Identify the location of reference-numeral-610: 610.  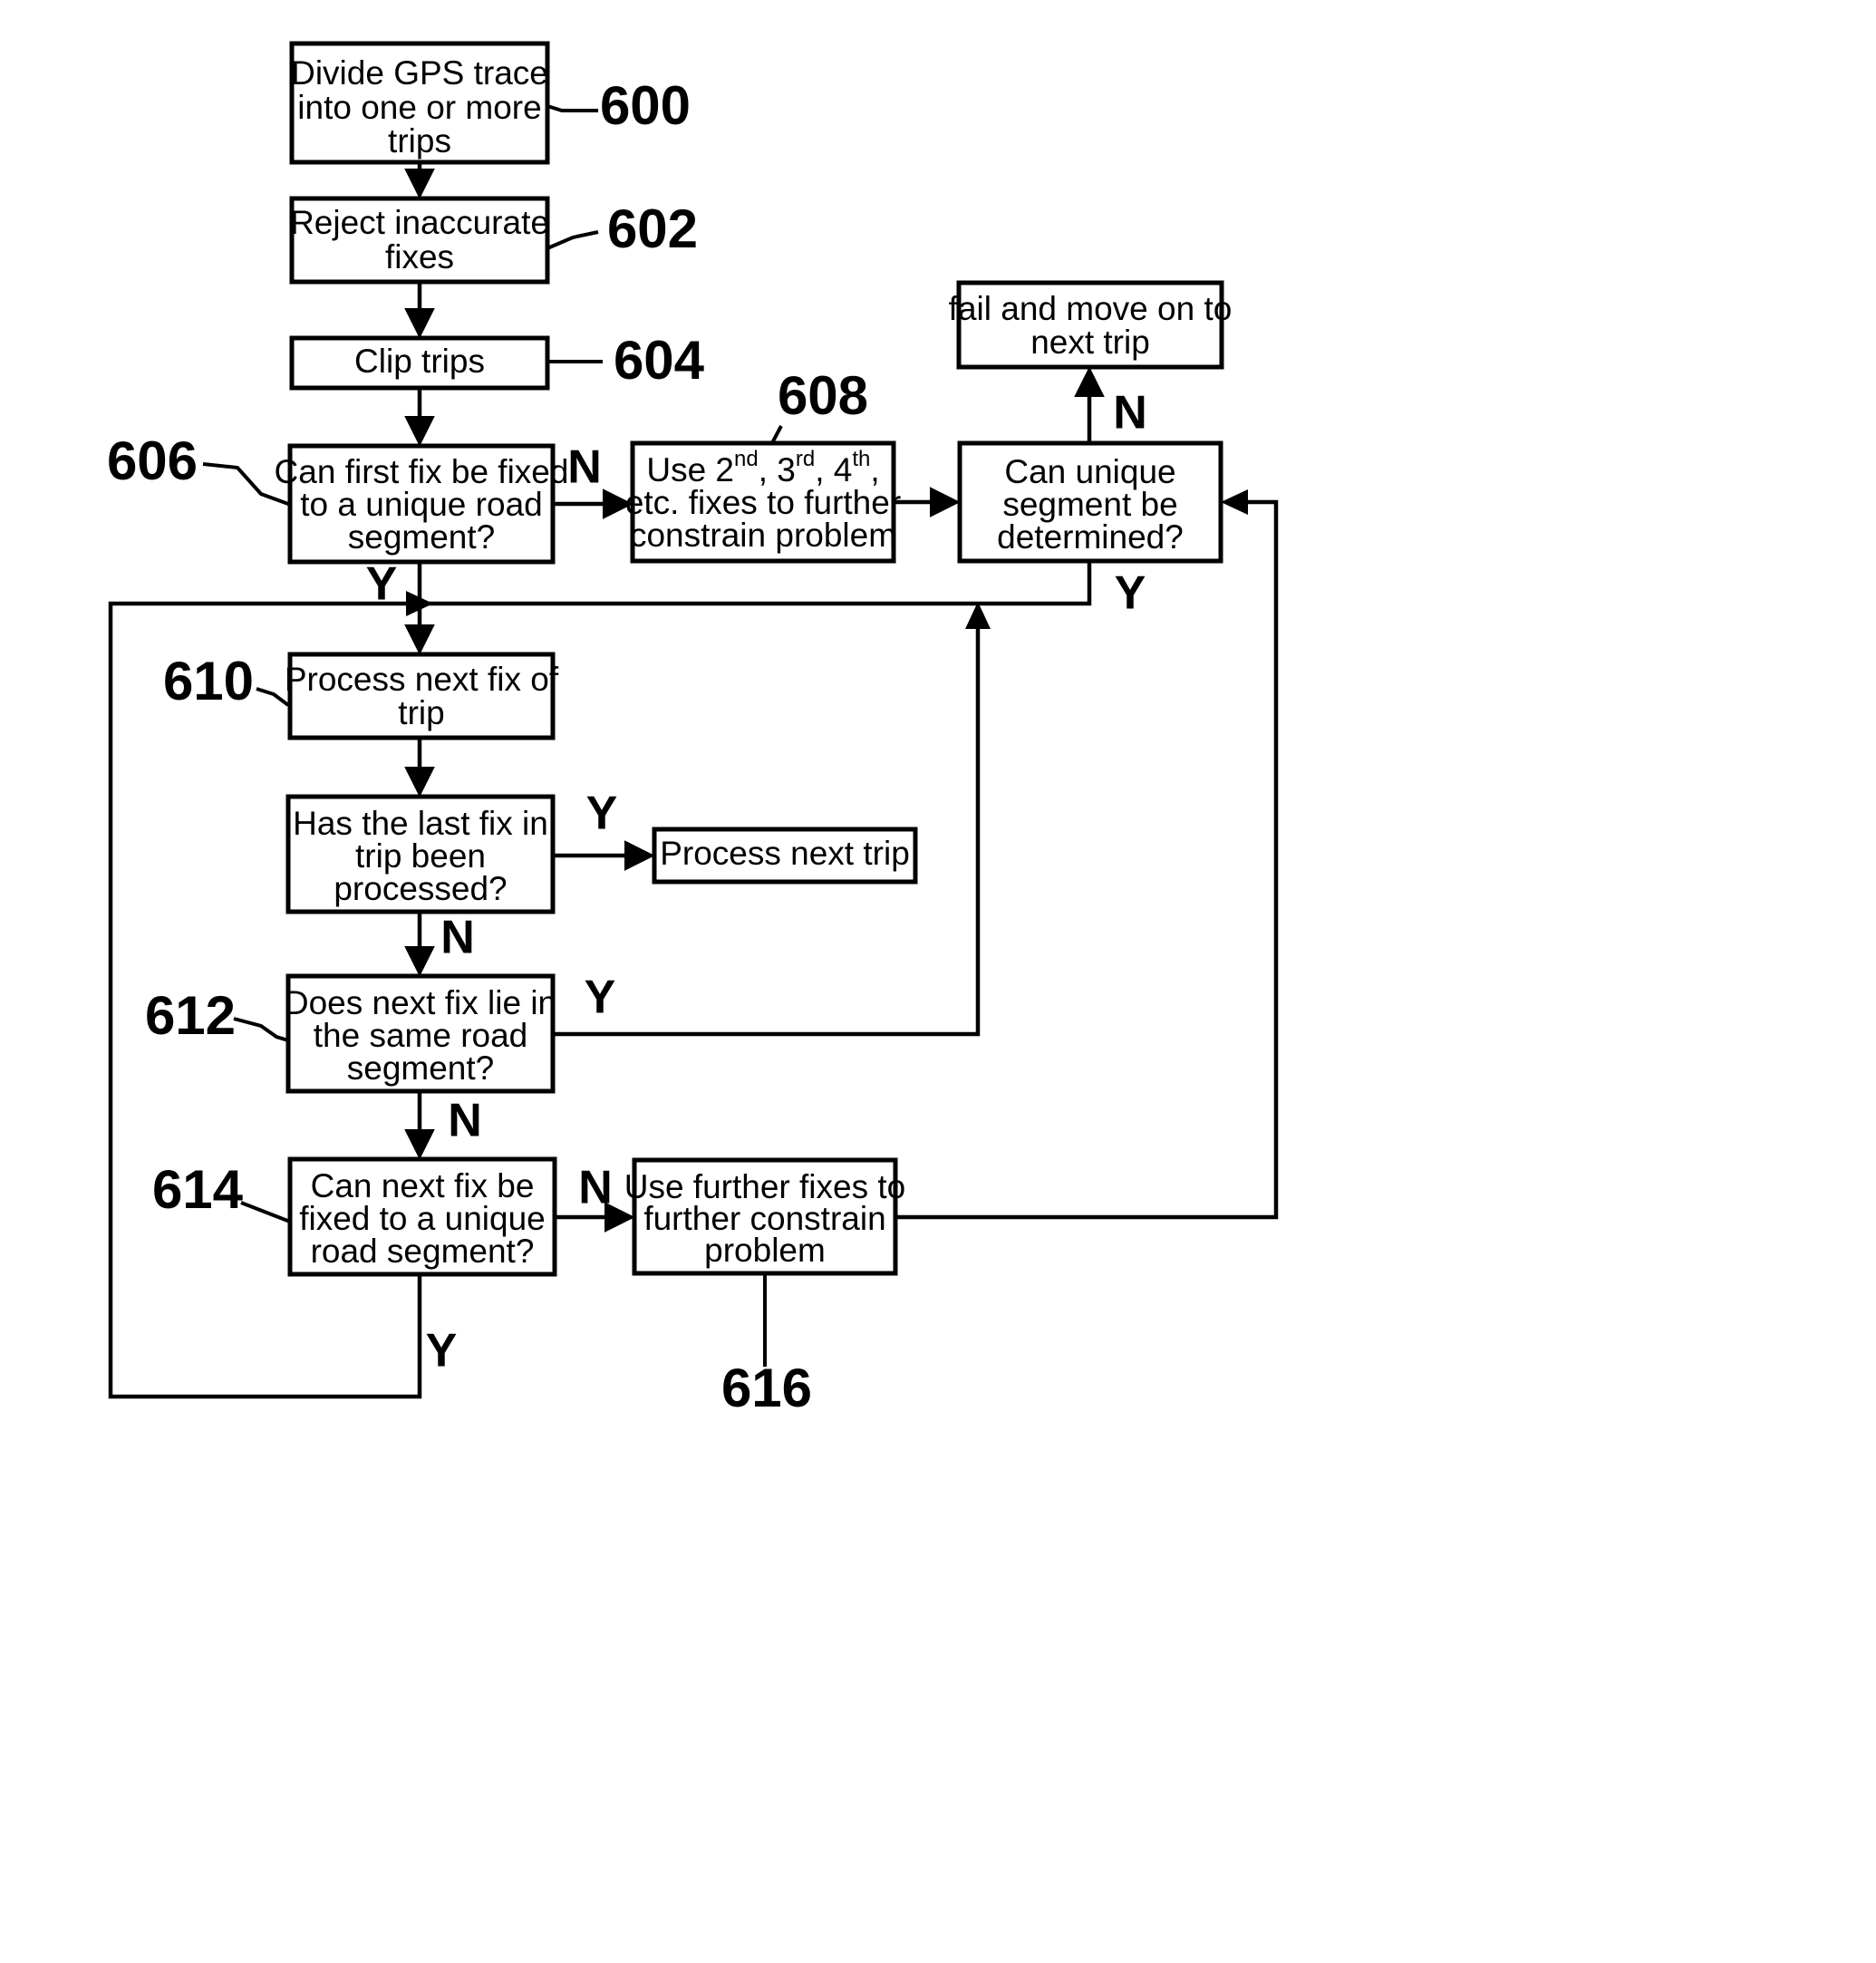
(208, 681).